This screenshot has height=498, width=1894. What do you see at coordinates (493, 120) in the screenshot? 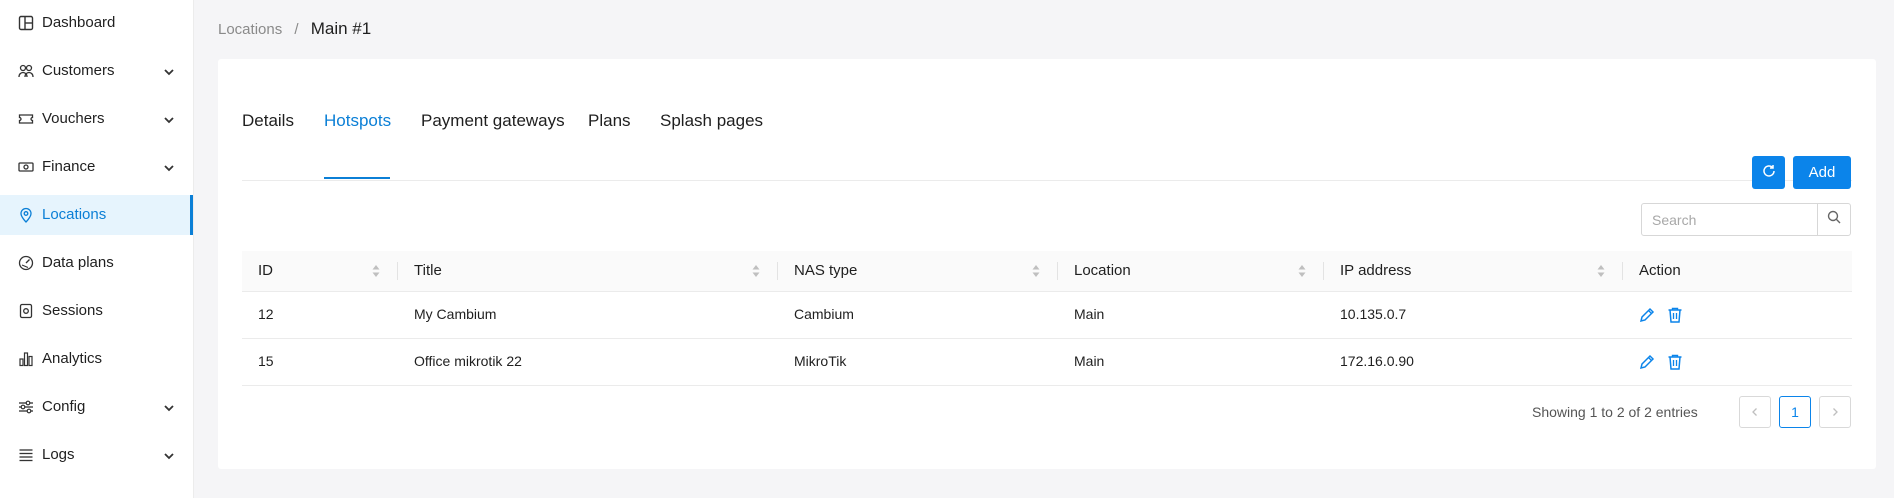
I see `tab-label: Payment gateways` at bounding box center [493, 120].